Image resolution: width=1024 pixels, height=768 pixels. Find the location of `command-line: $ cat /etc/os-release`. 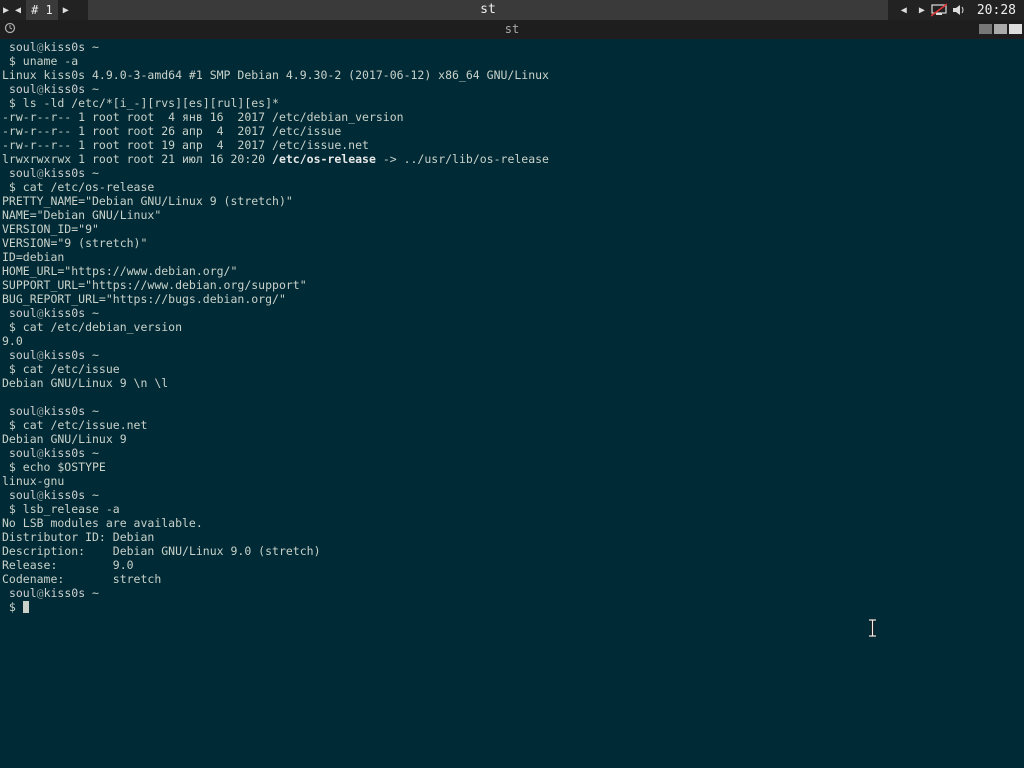

command-line: $ cat /etc/os-release is located at coordinates (512, 187).